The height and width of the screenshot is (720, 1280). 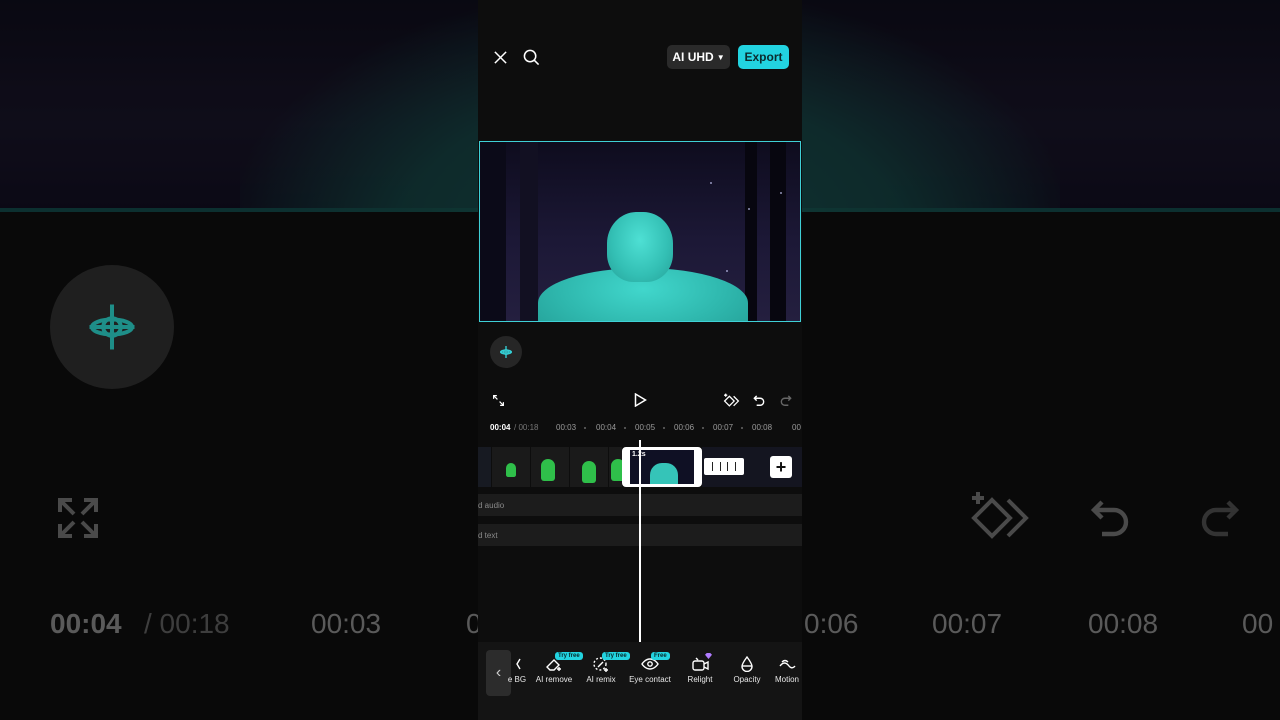 I want to click on bg-tick: 00:07, so click(x=967, y=623).